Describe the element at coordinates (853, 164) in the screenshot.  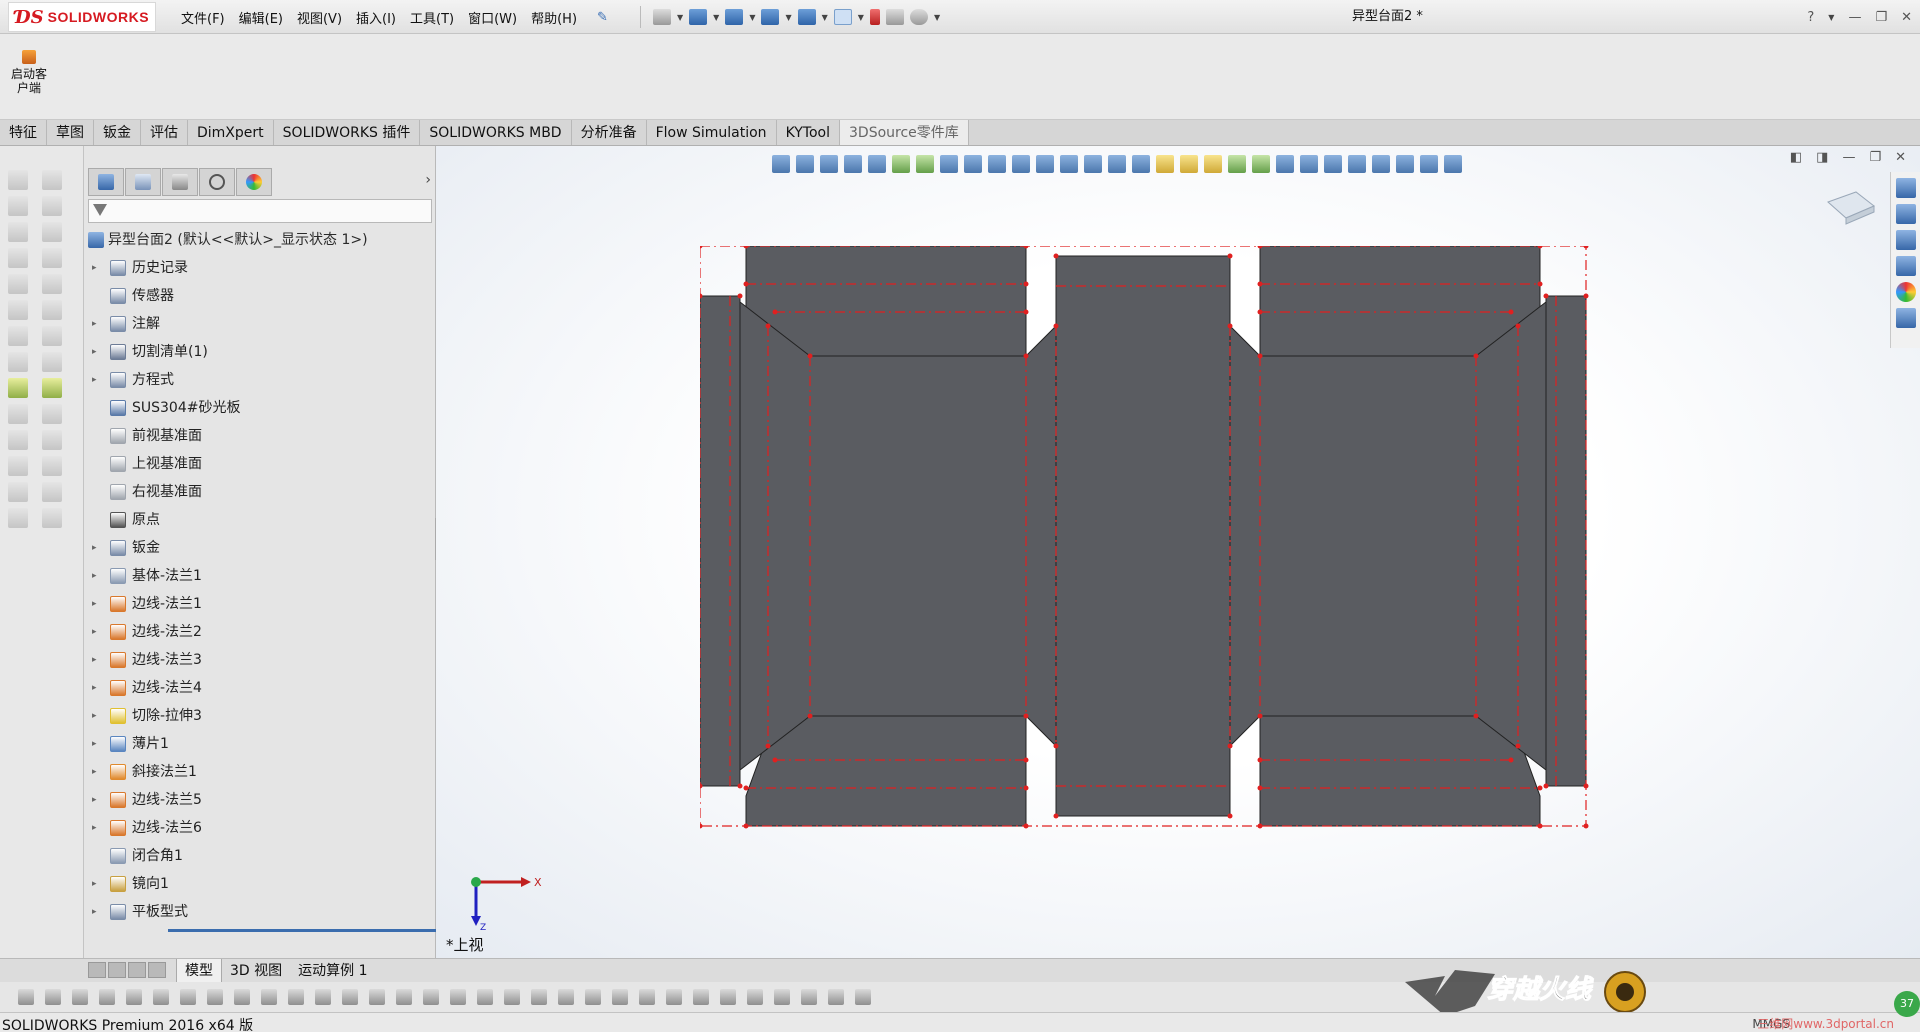
I see `section-view-icon` at that location.